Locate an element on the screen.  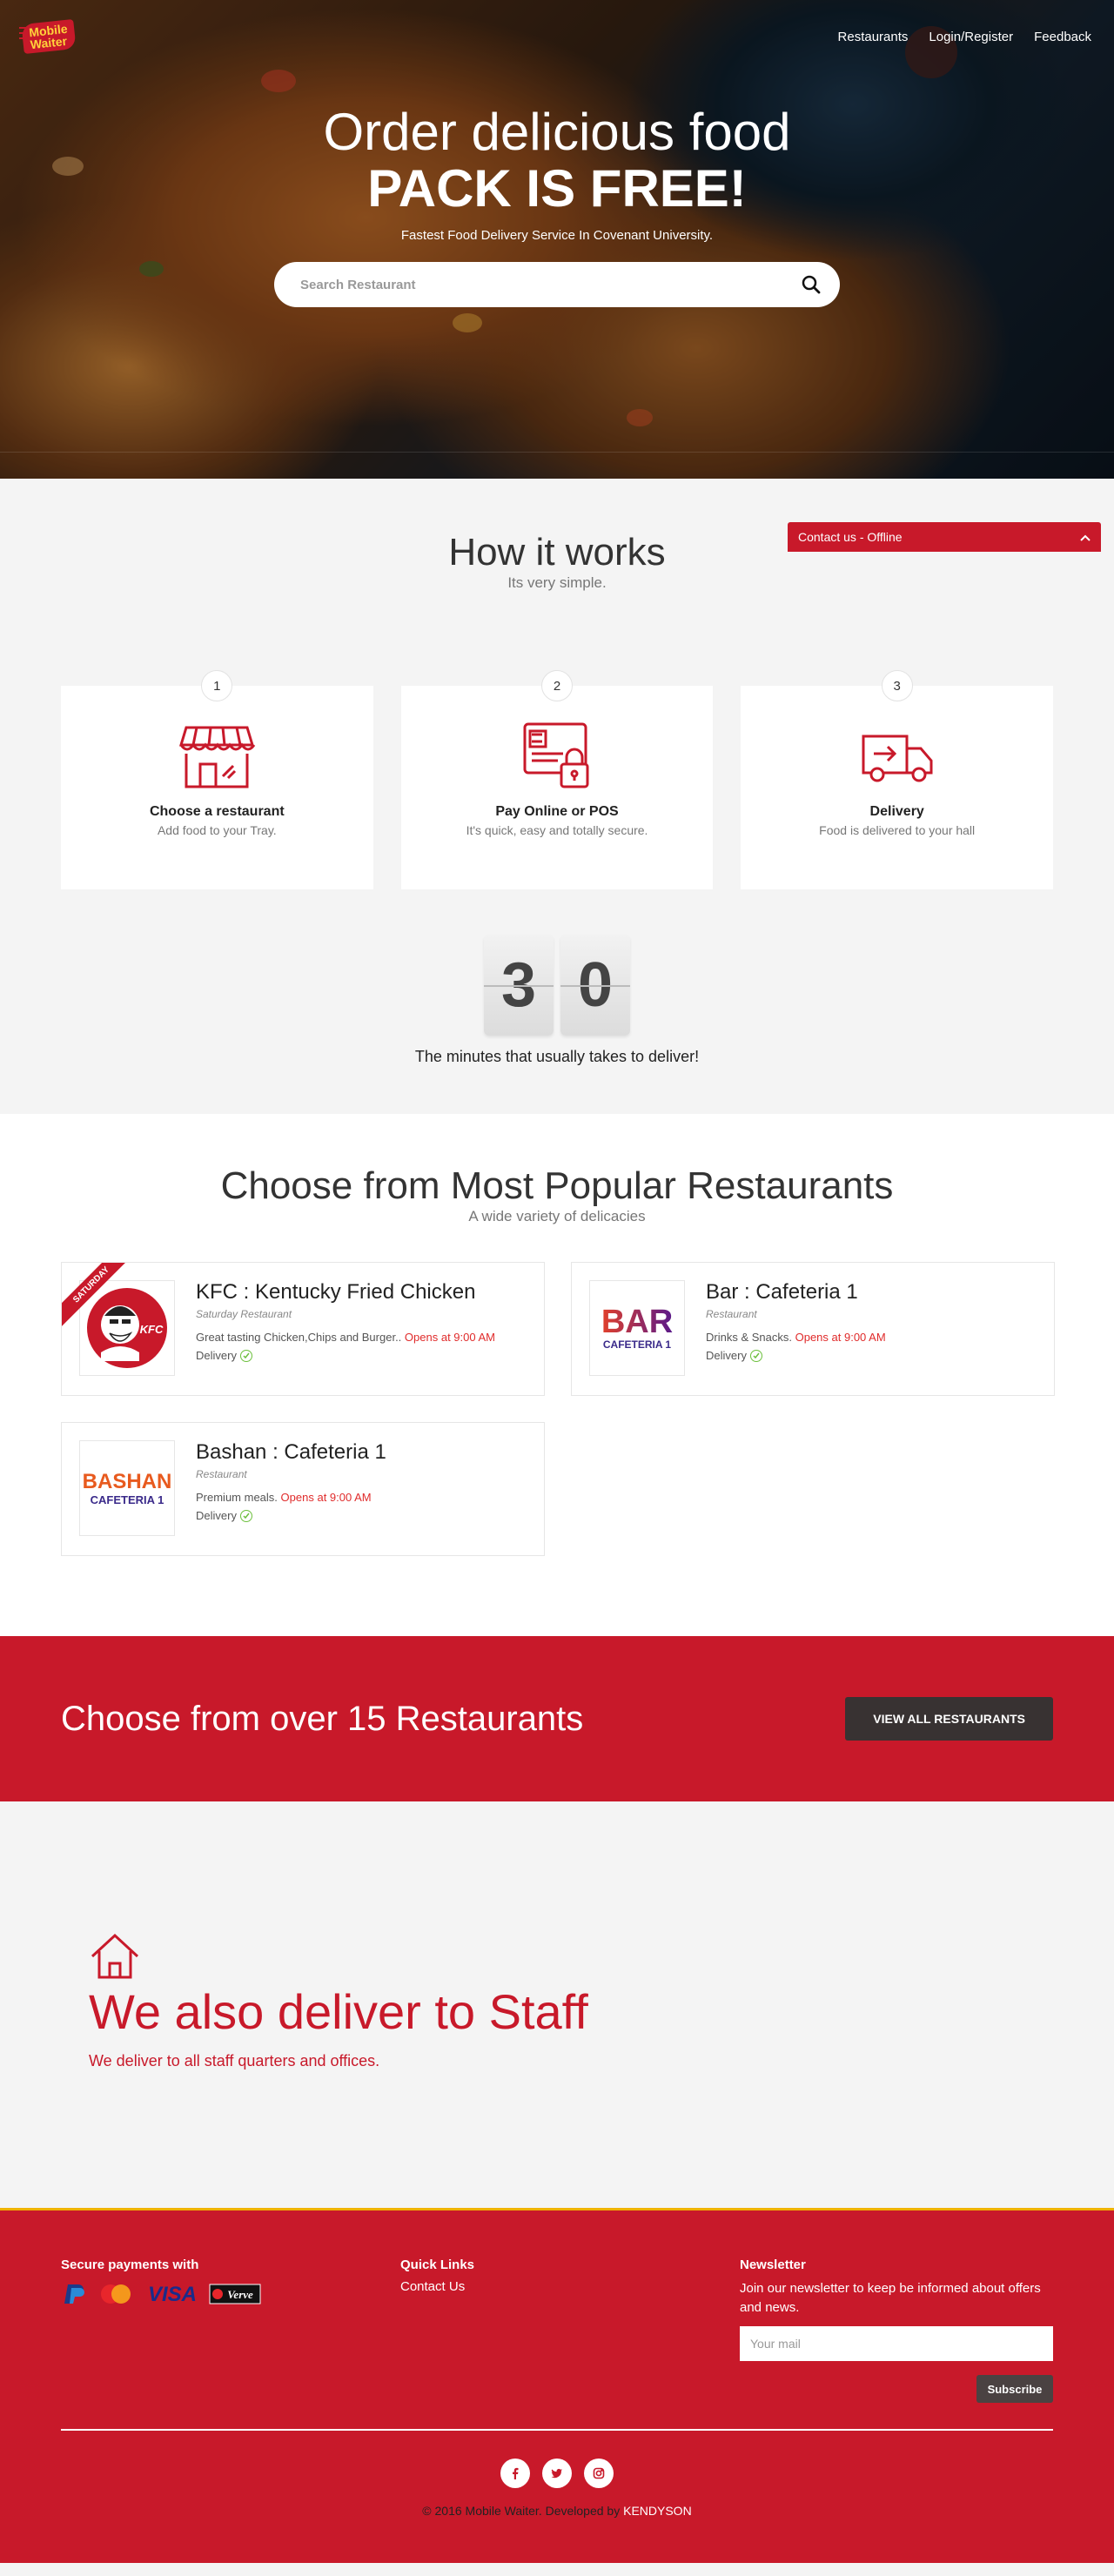
restaurant-type: Saturday Restaurant is located at coordinates (244, 1314).